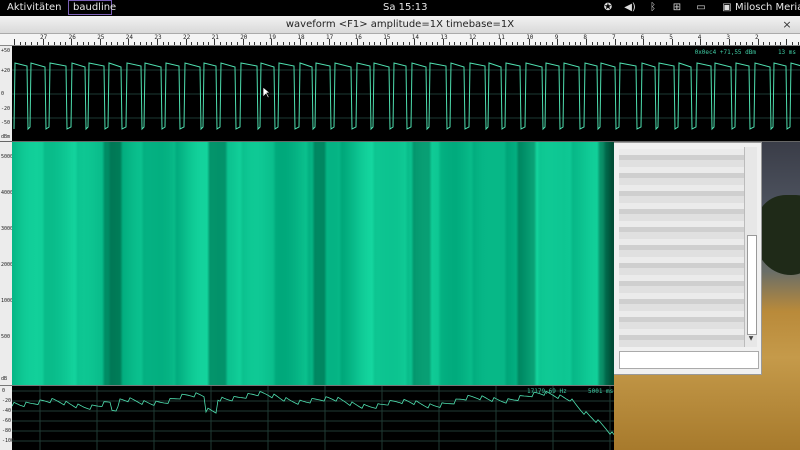 This screenshot has height=450, width=800. What do you see at coordinates (701, 7) in the screenshot?
I see `power-icon: ▭` at bounding box center [701, 7].